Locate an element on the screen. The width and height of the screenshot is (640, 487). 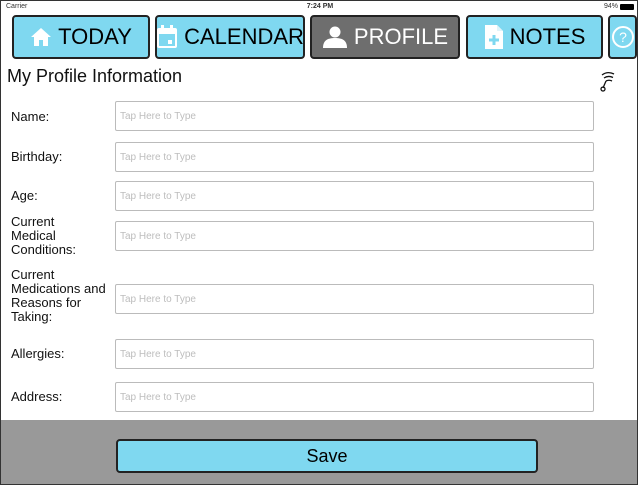
address-field is located at coordinates (354, 397).